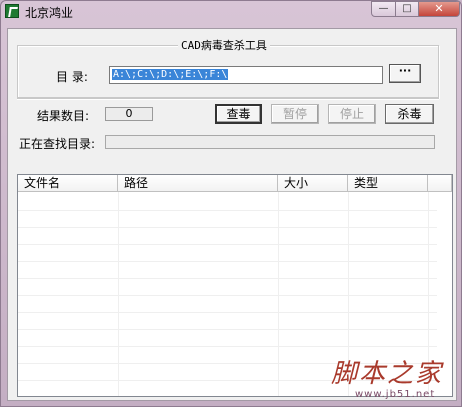 The height and width of the screenshot is (407, 462). I want to click on column-header-size: 大小, so click(313, 183).